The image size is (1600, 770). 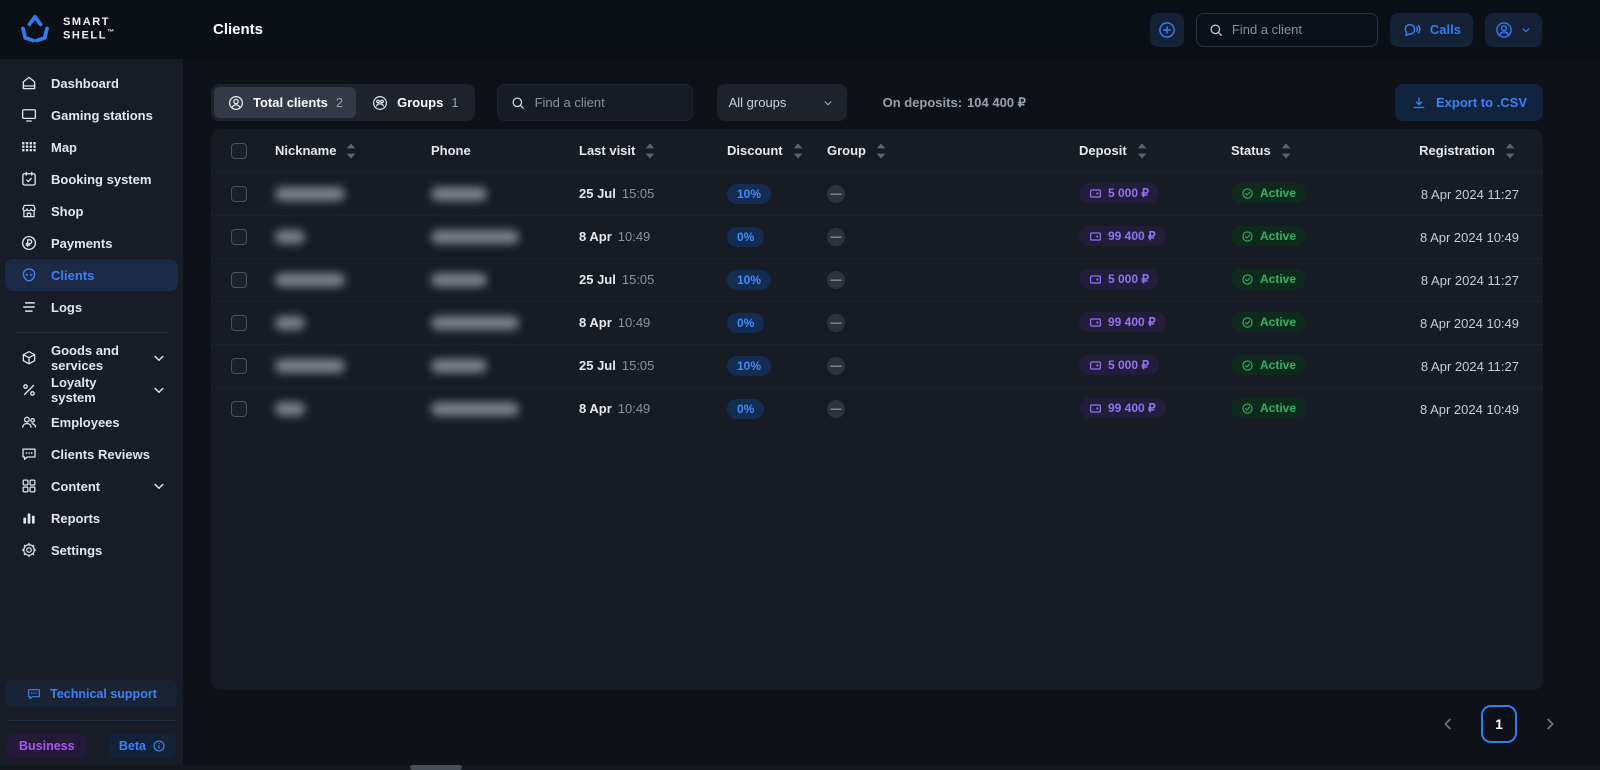 What do you see at coordinates (777, 366) in the screenshot?
I see `discount-cell: 10%` at bounding box center [777, 366].